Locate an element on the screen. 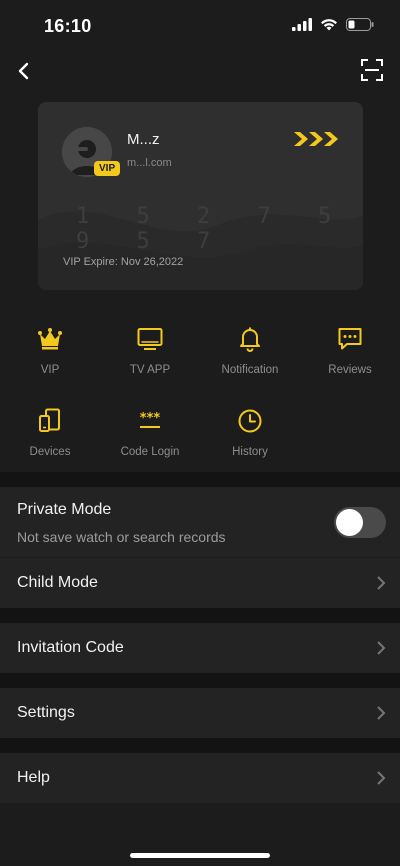 The width and height of the screenshot is (400, 866). feature-label: Devices is located at coordinates (50, 452).